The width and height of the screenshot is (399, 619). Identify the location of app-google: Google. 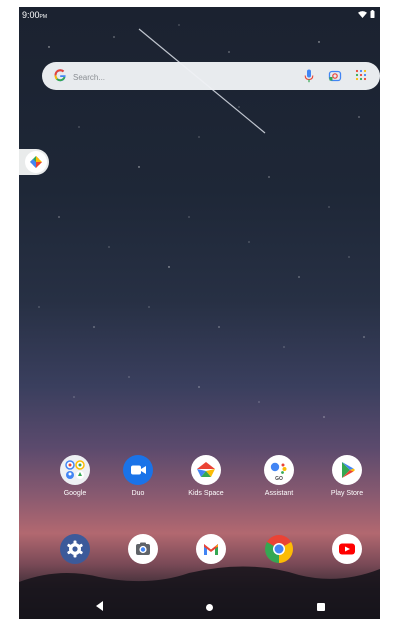
(75, 476).